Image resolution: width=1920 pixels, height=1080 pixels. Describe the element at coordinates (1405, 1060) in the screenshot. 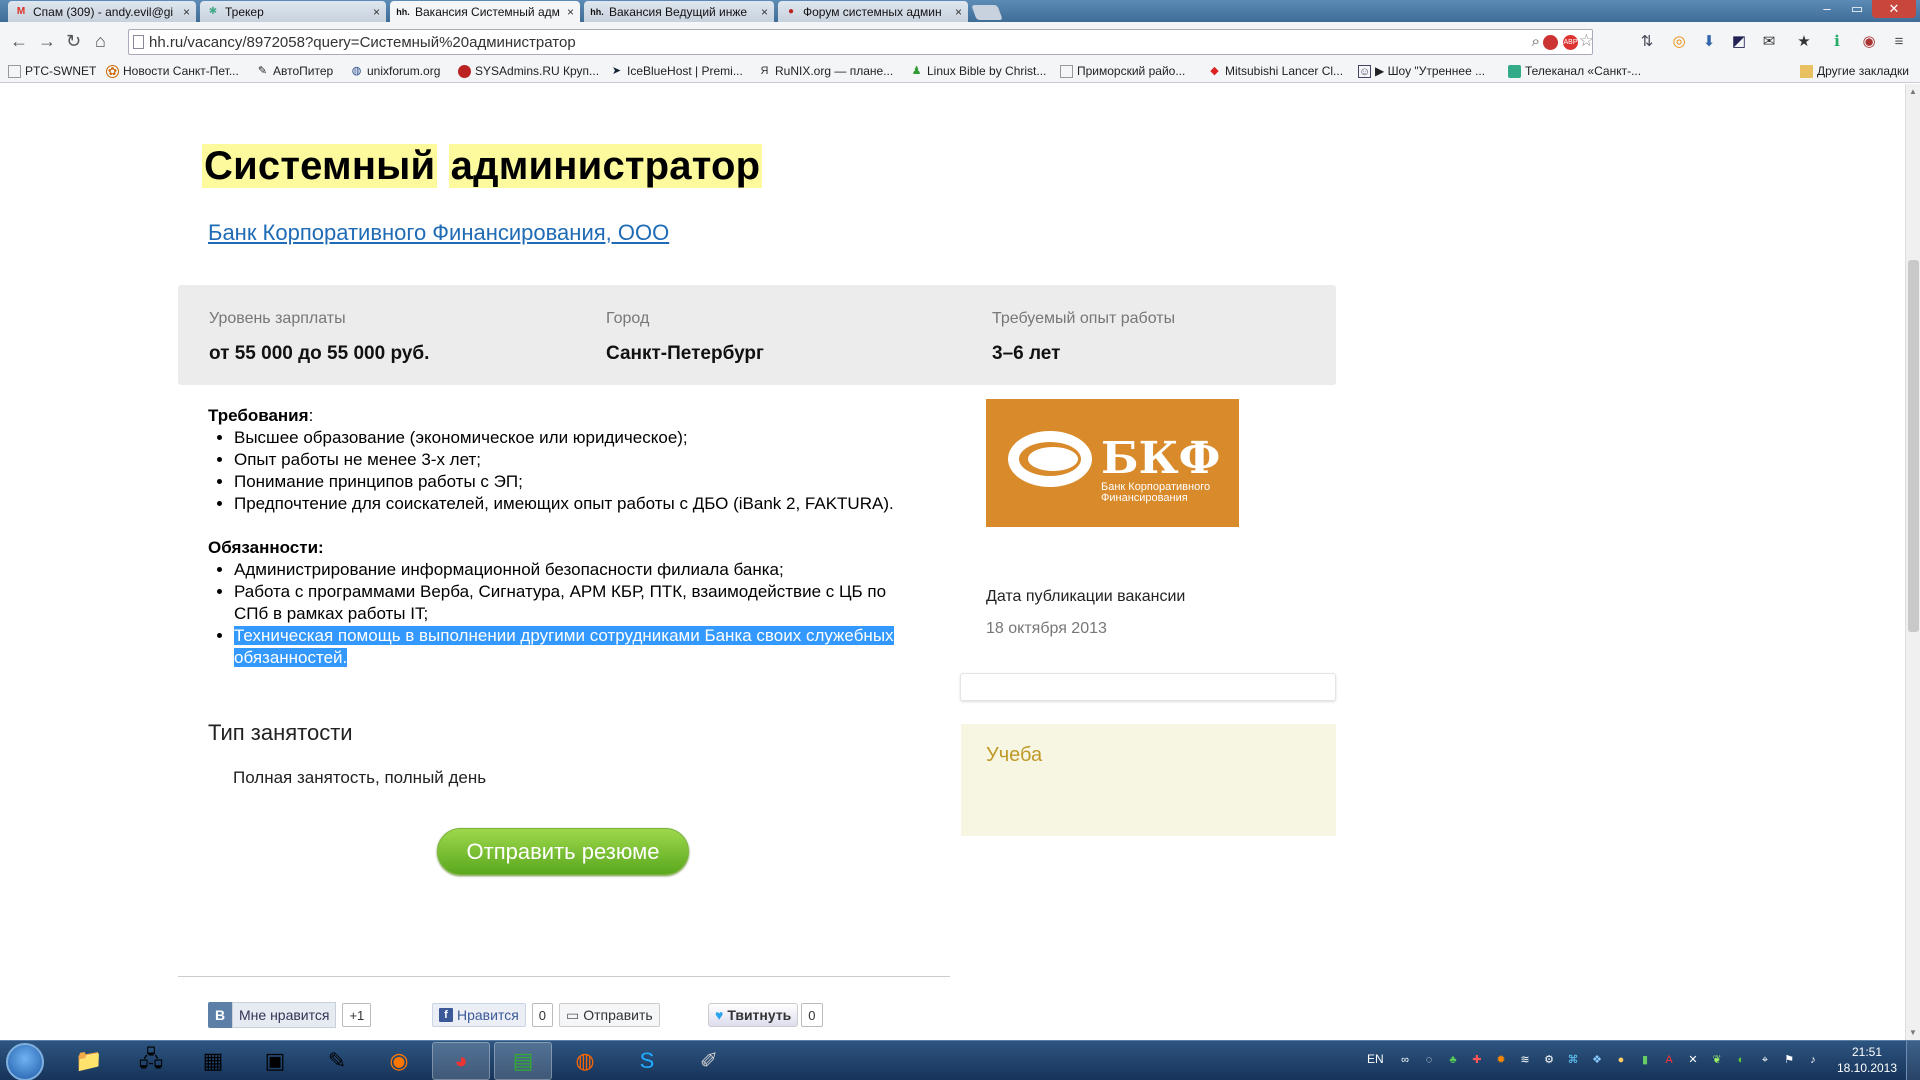

I see `tray-link-icon: ∞` at that location.